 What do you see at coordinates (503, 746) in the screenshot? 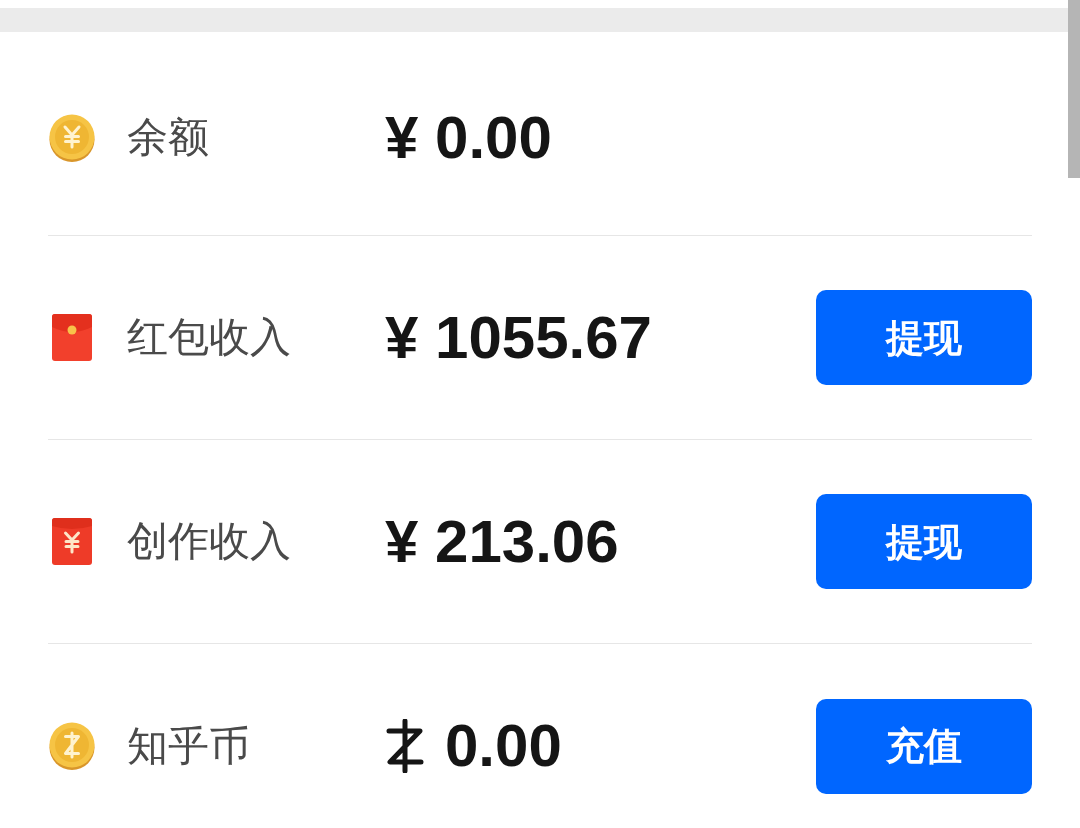
I see `amount-value: 0.00` at bounding box center [503, 746].